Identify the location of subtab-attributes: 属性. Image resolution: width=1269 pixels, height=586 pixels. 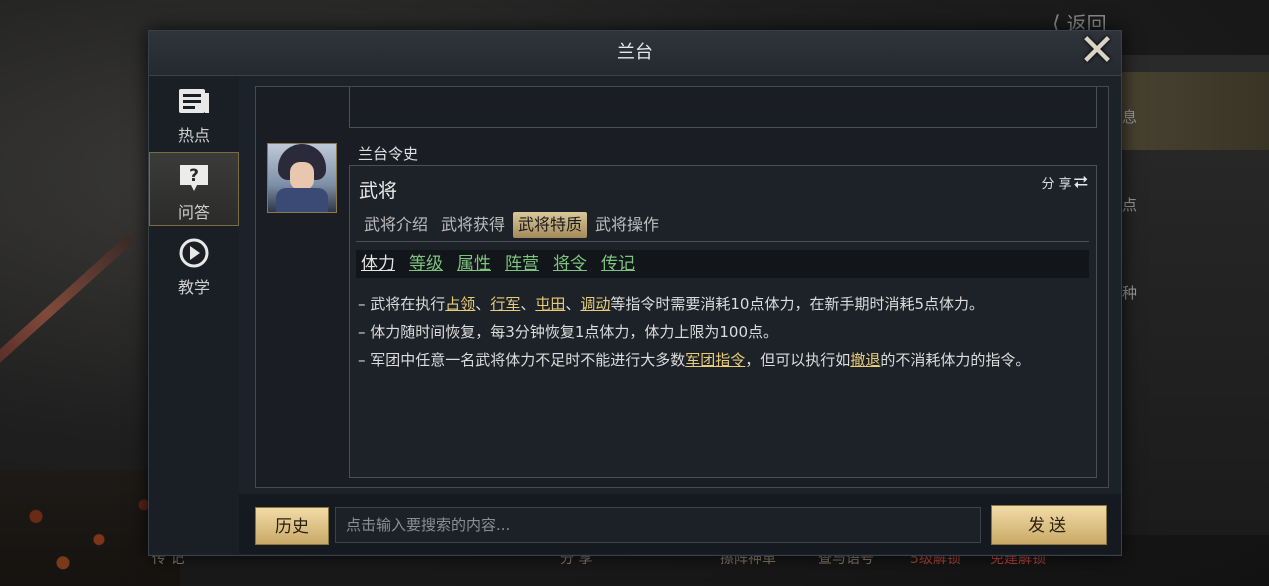
(474, 264).